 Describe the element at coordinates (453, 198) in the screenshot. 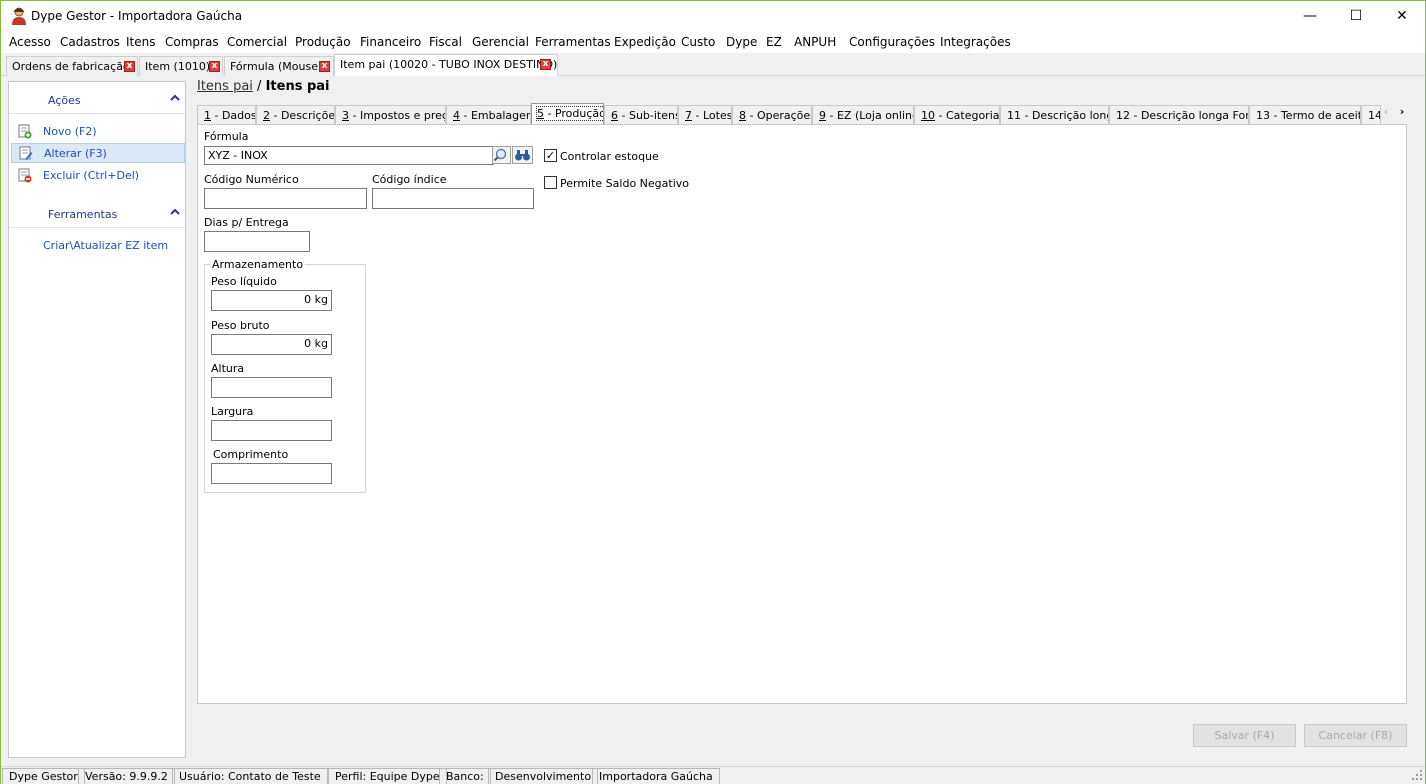

I see `codigo-indice-field` at that location.